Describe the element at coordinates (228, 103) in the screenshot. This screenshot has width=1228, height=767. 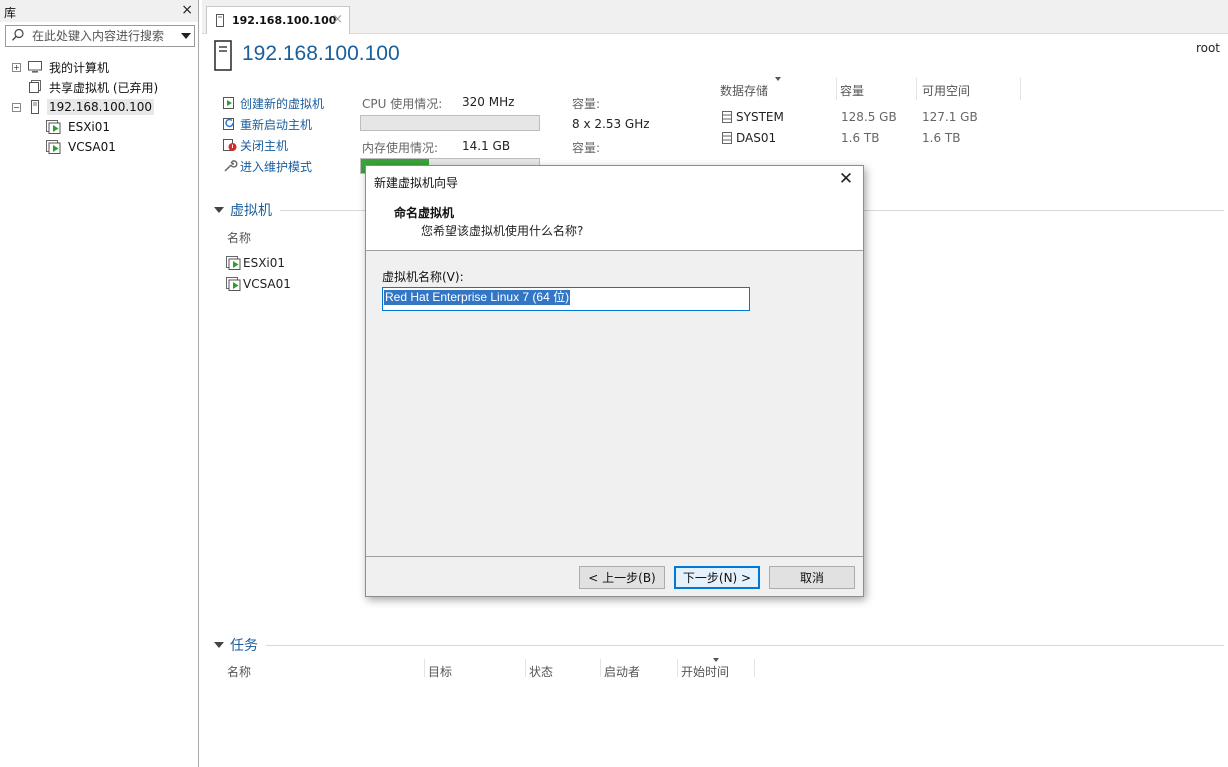
I see `new-vm-icon` at that location.